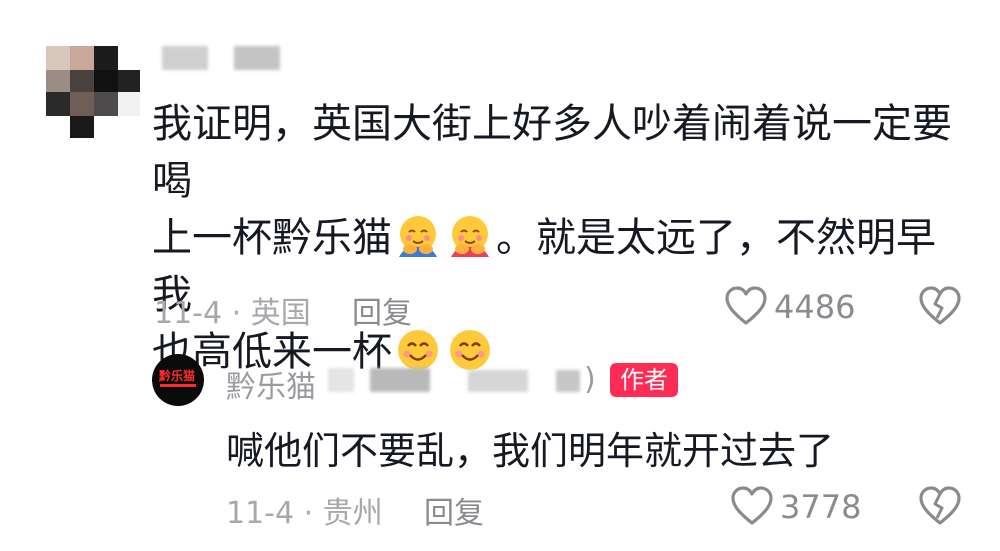 The height and width of the screenshot is (551, 1000). Describe the element at coordinates (93, 92) in the screenshot. I see `comment-avatar` at that location.